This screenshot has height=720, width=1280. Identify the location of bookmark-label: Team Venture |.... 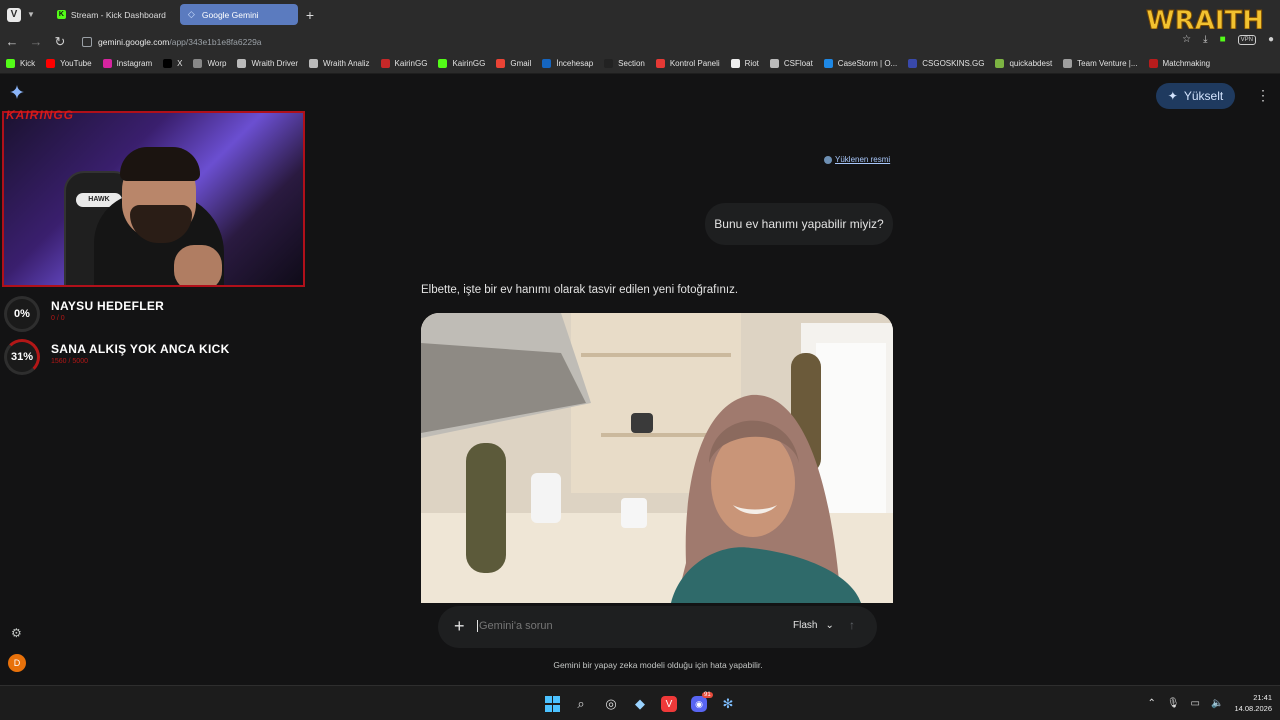
(1107, 63).